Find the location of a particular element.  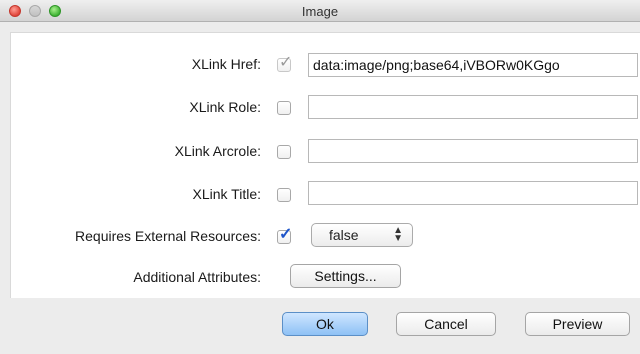

xlink-role-field is located at coordinates (473, 107).